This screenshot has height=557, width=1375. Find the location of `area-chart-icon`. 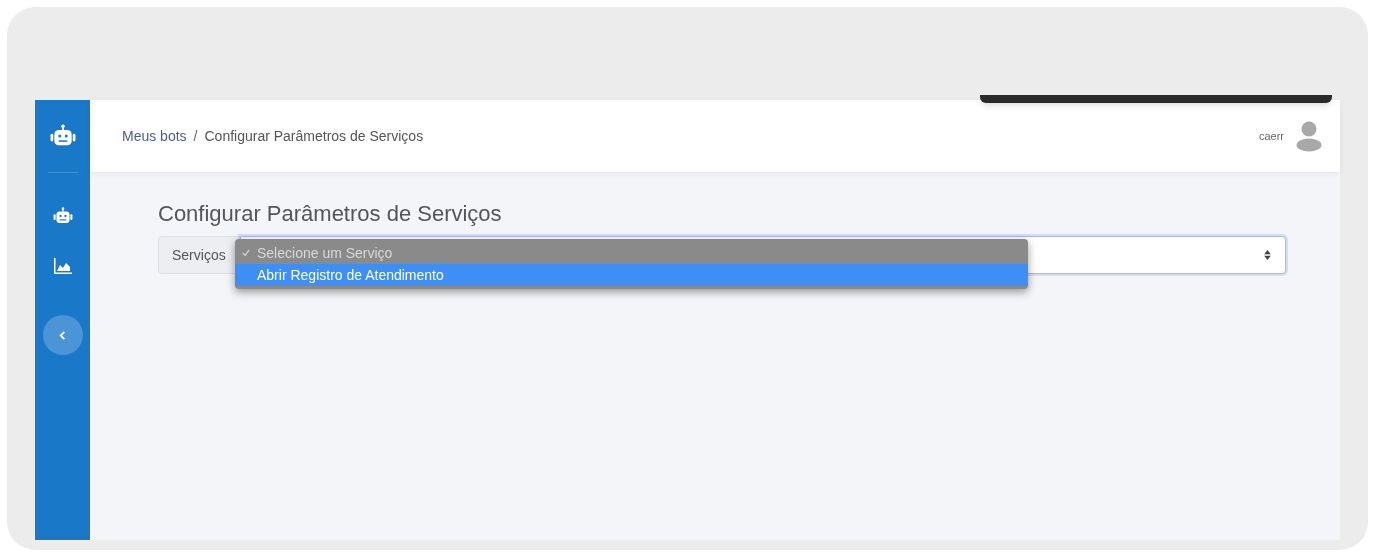

area-chart-icon is located at coordinates (62, 266).